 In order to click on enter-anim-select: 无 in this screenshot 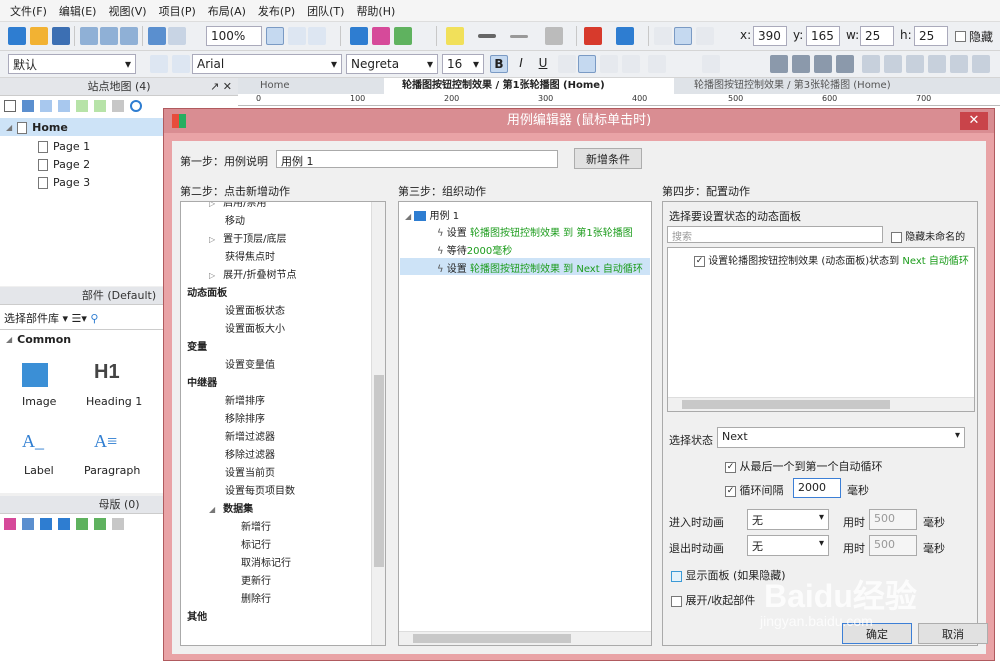, I will do `click(788, 519)`.